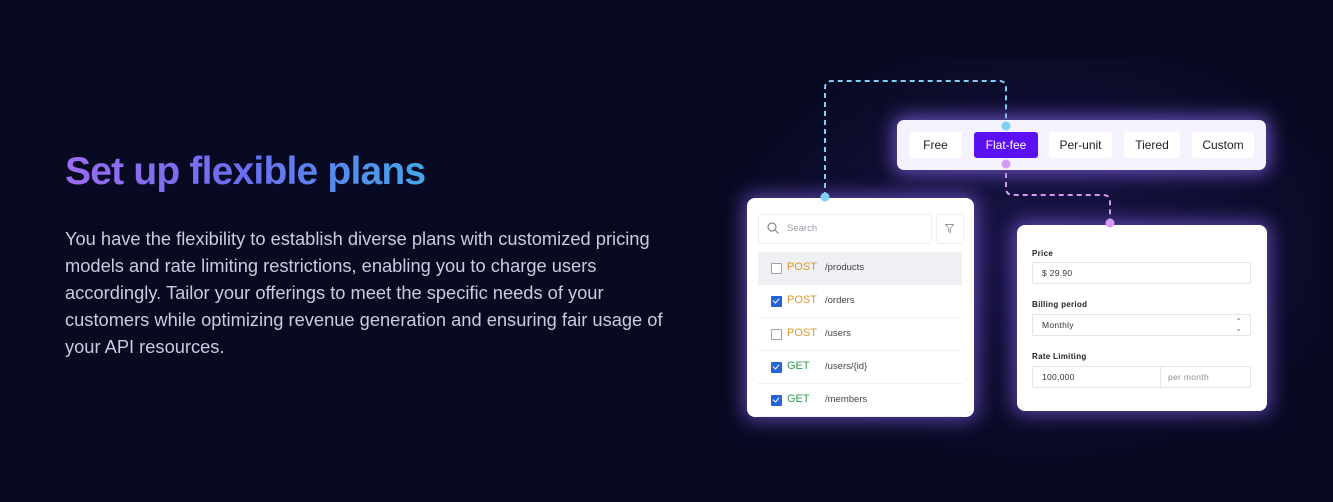 This screenshot has width=1333, height=502. I want to click on connector-dot-purple-bottom, so click(1110, 223).